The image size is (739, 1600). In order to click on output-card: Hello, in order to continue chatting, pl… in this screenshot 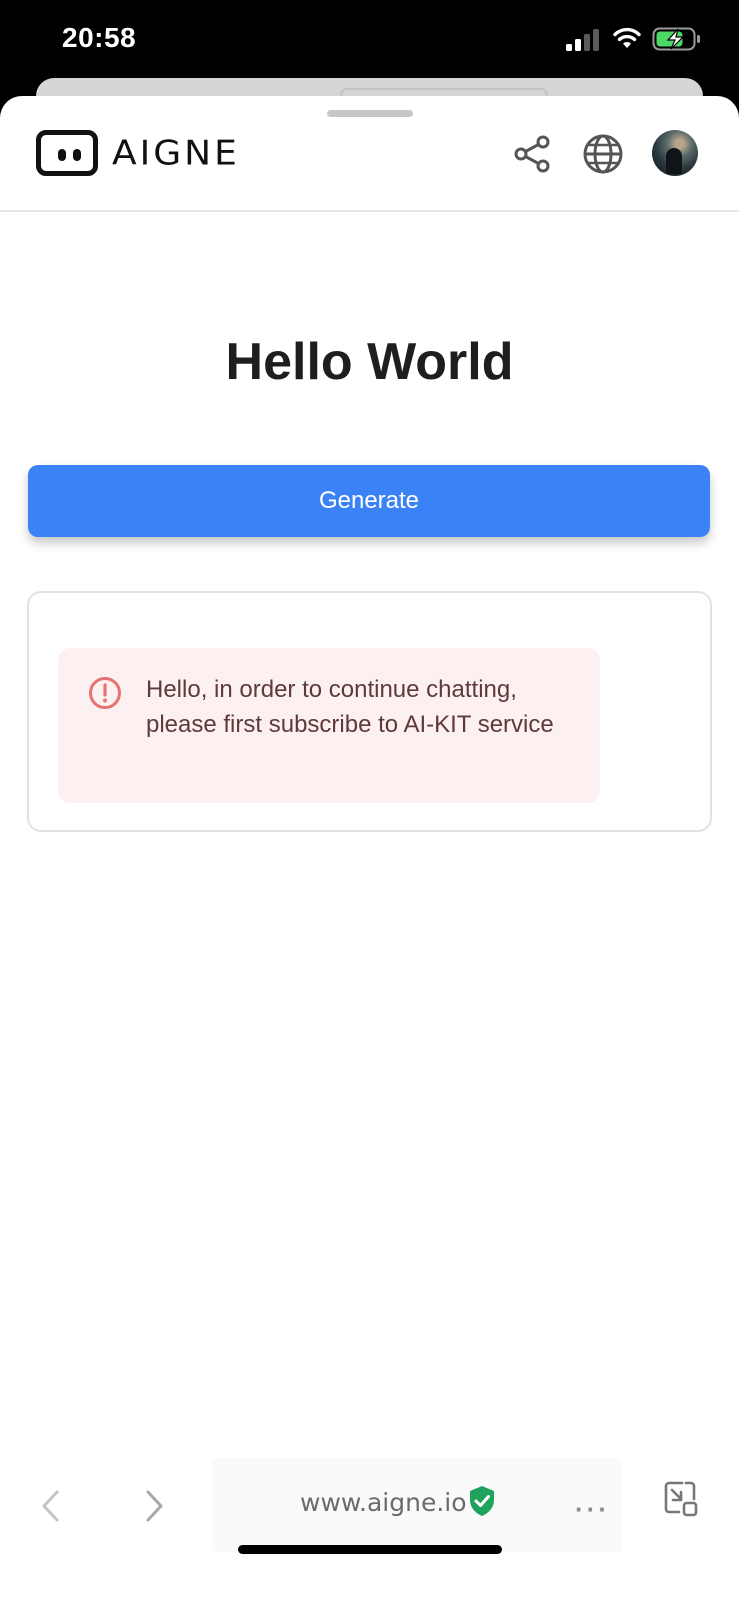, I will do `click(369, 711)`.